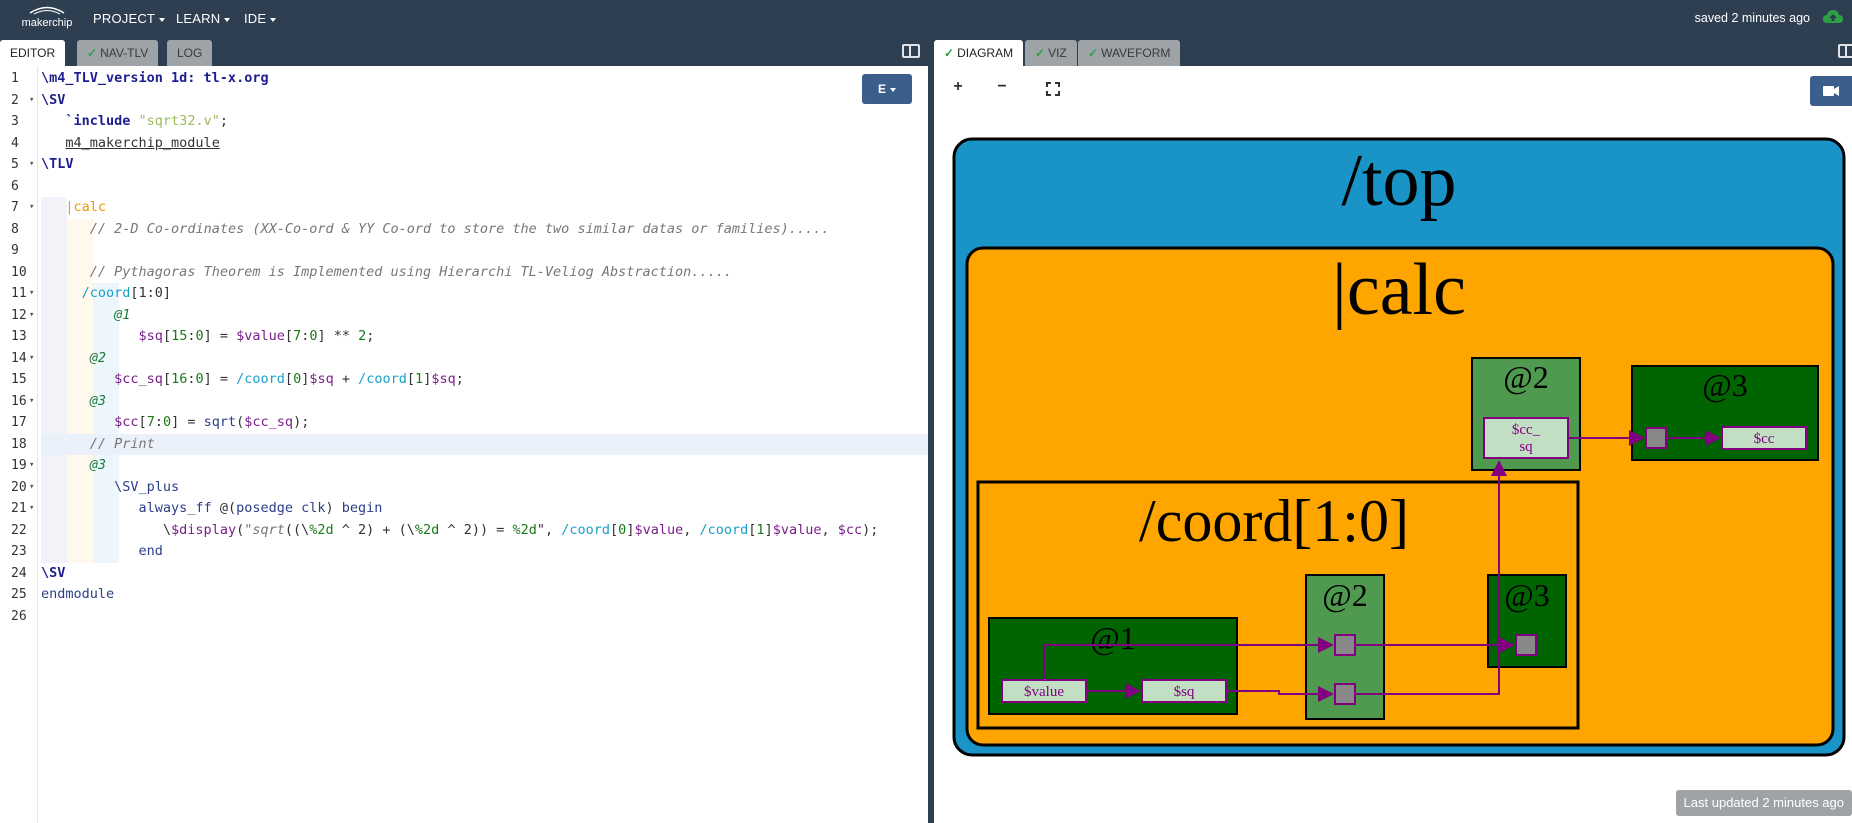 Image resolution: width=1852 pixels, height=823 pixels. I want to click on code-line: \m4_TLV_version 1d: tl-x.org, so click(484, 79).